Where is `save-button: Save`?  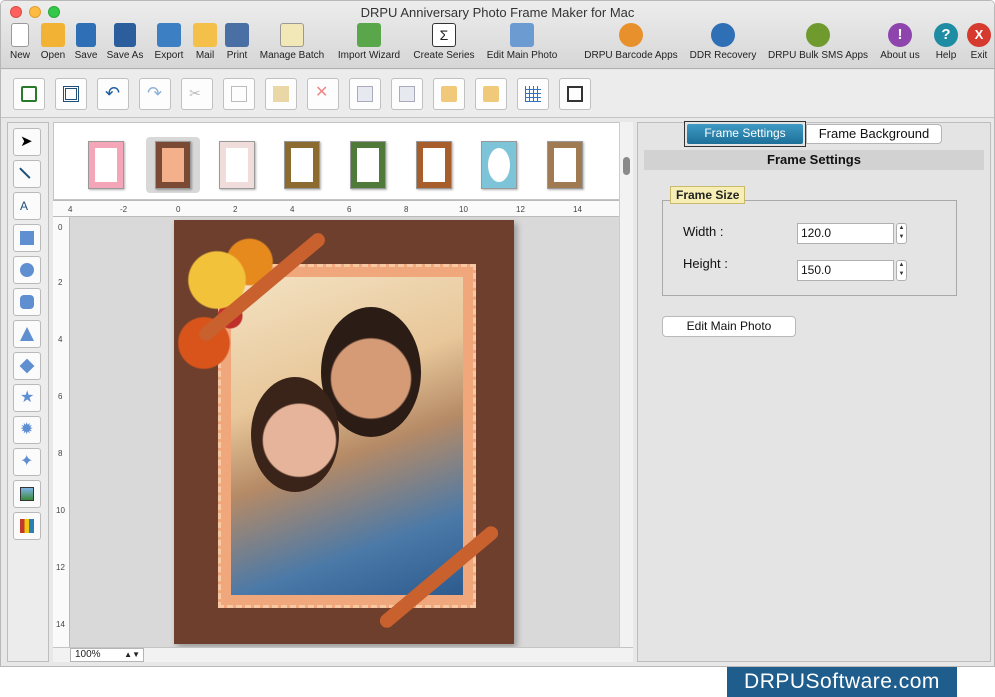
save-button: Save is located at coordinates (86, 45).